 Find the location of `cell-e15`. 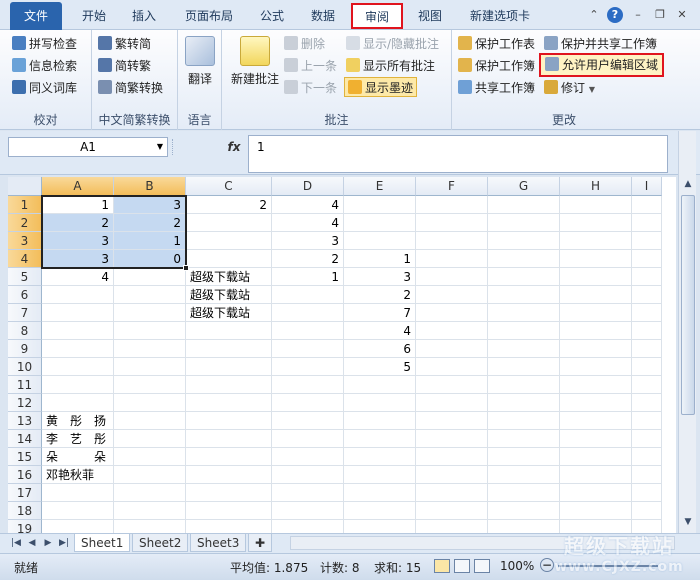

cell-e15 is located at coordinates (380, 457).